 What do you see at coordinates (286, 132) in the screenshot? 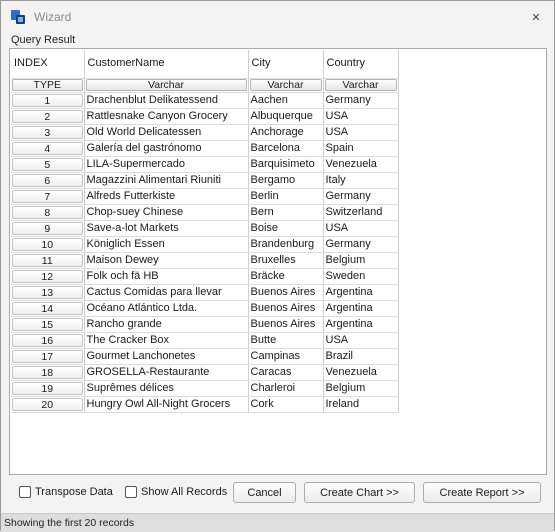
I see `city-cell: Anchorage` at bounding box center [286, 132].